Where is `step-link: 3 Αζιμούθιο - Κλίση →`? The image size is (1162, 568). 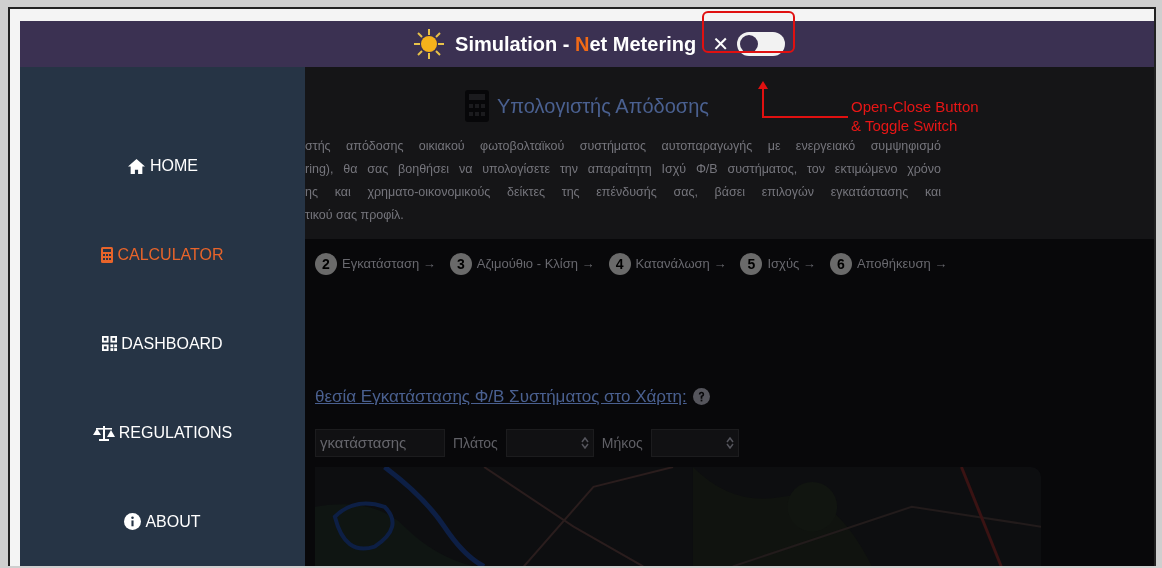
step-link: 3 Αζιμούθιο - Κλίση → is located at coordinates (522, 263).